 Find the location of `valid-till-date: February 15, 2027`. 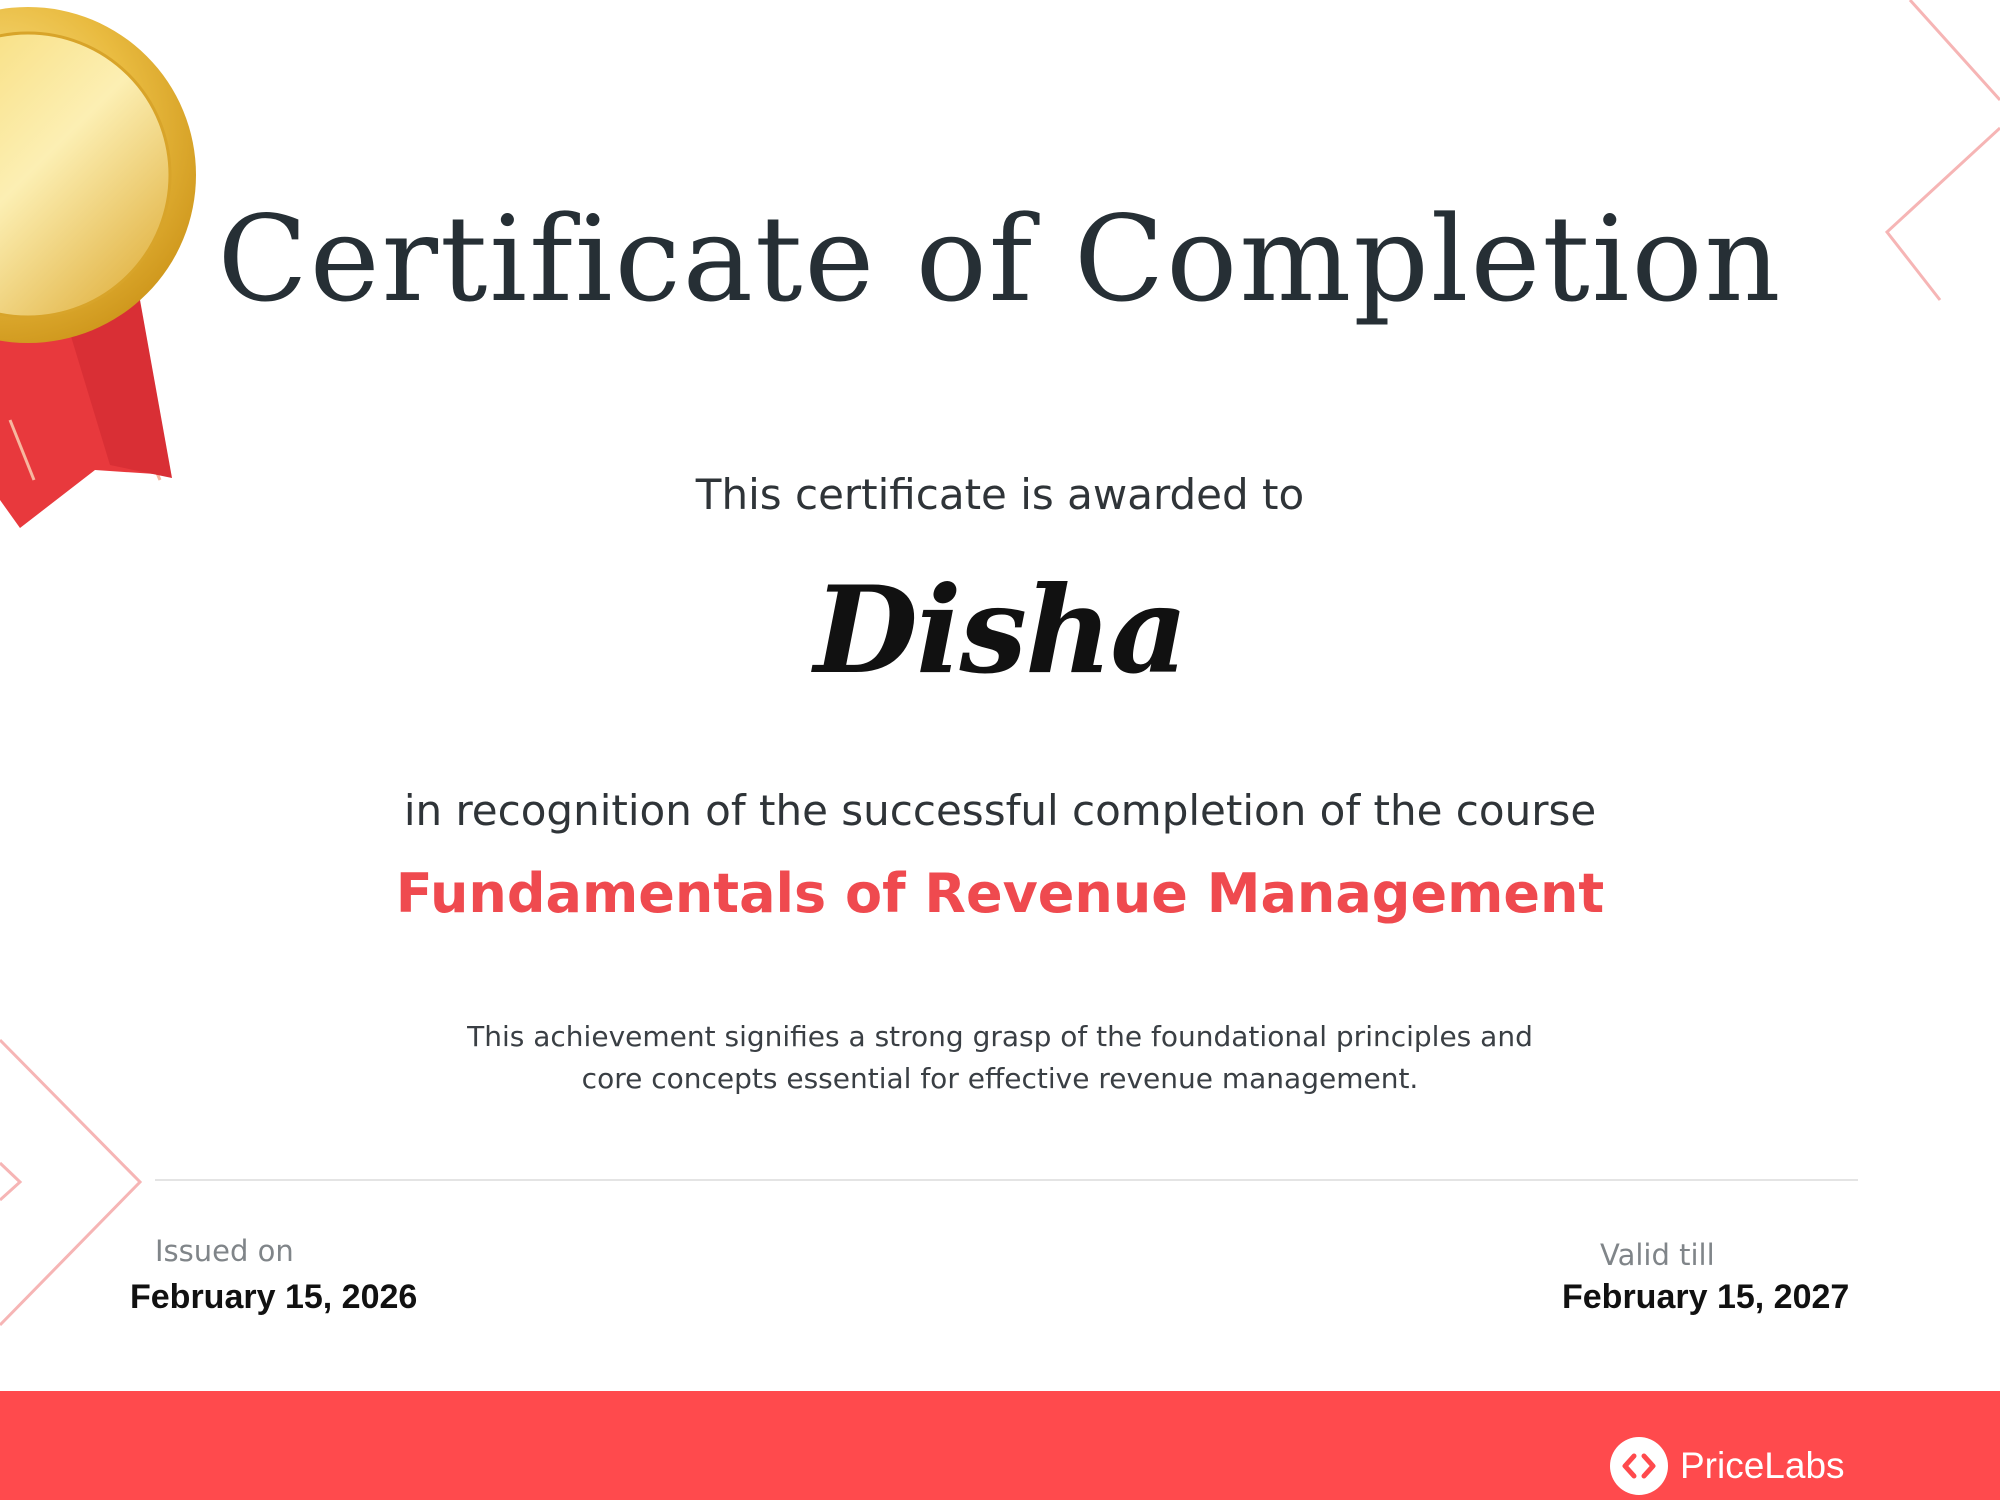

valid-till-date: February 15, 2027 is located at coordinates (1706, 1297).